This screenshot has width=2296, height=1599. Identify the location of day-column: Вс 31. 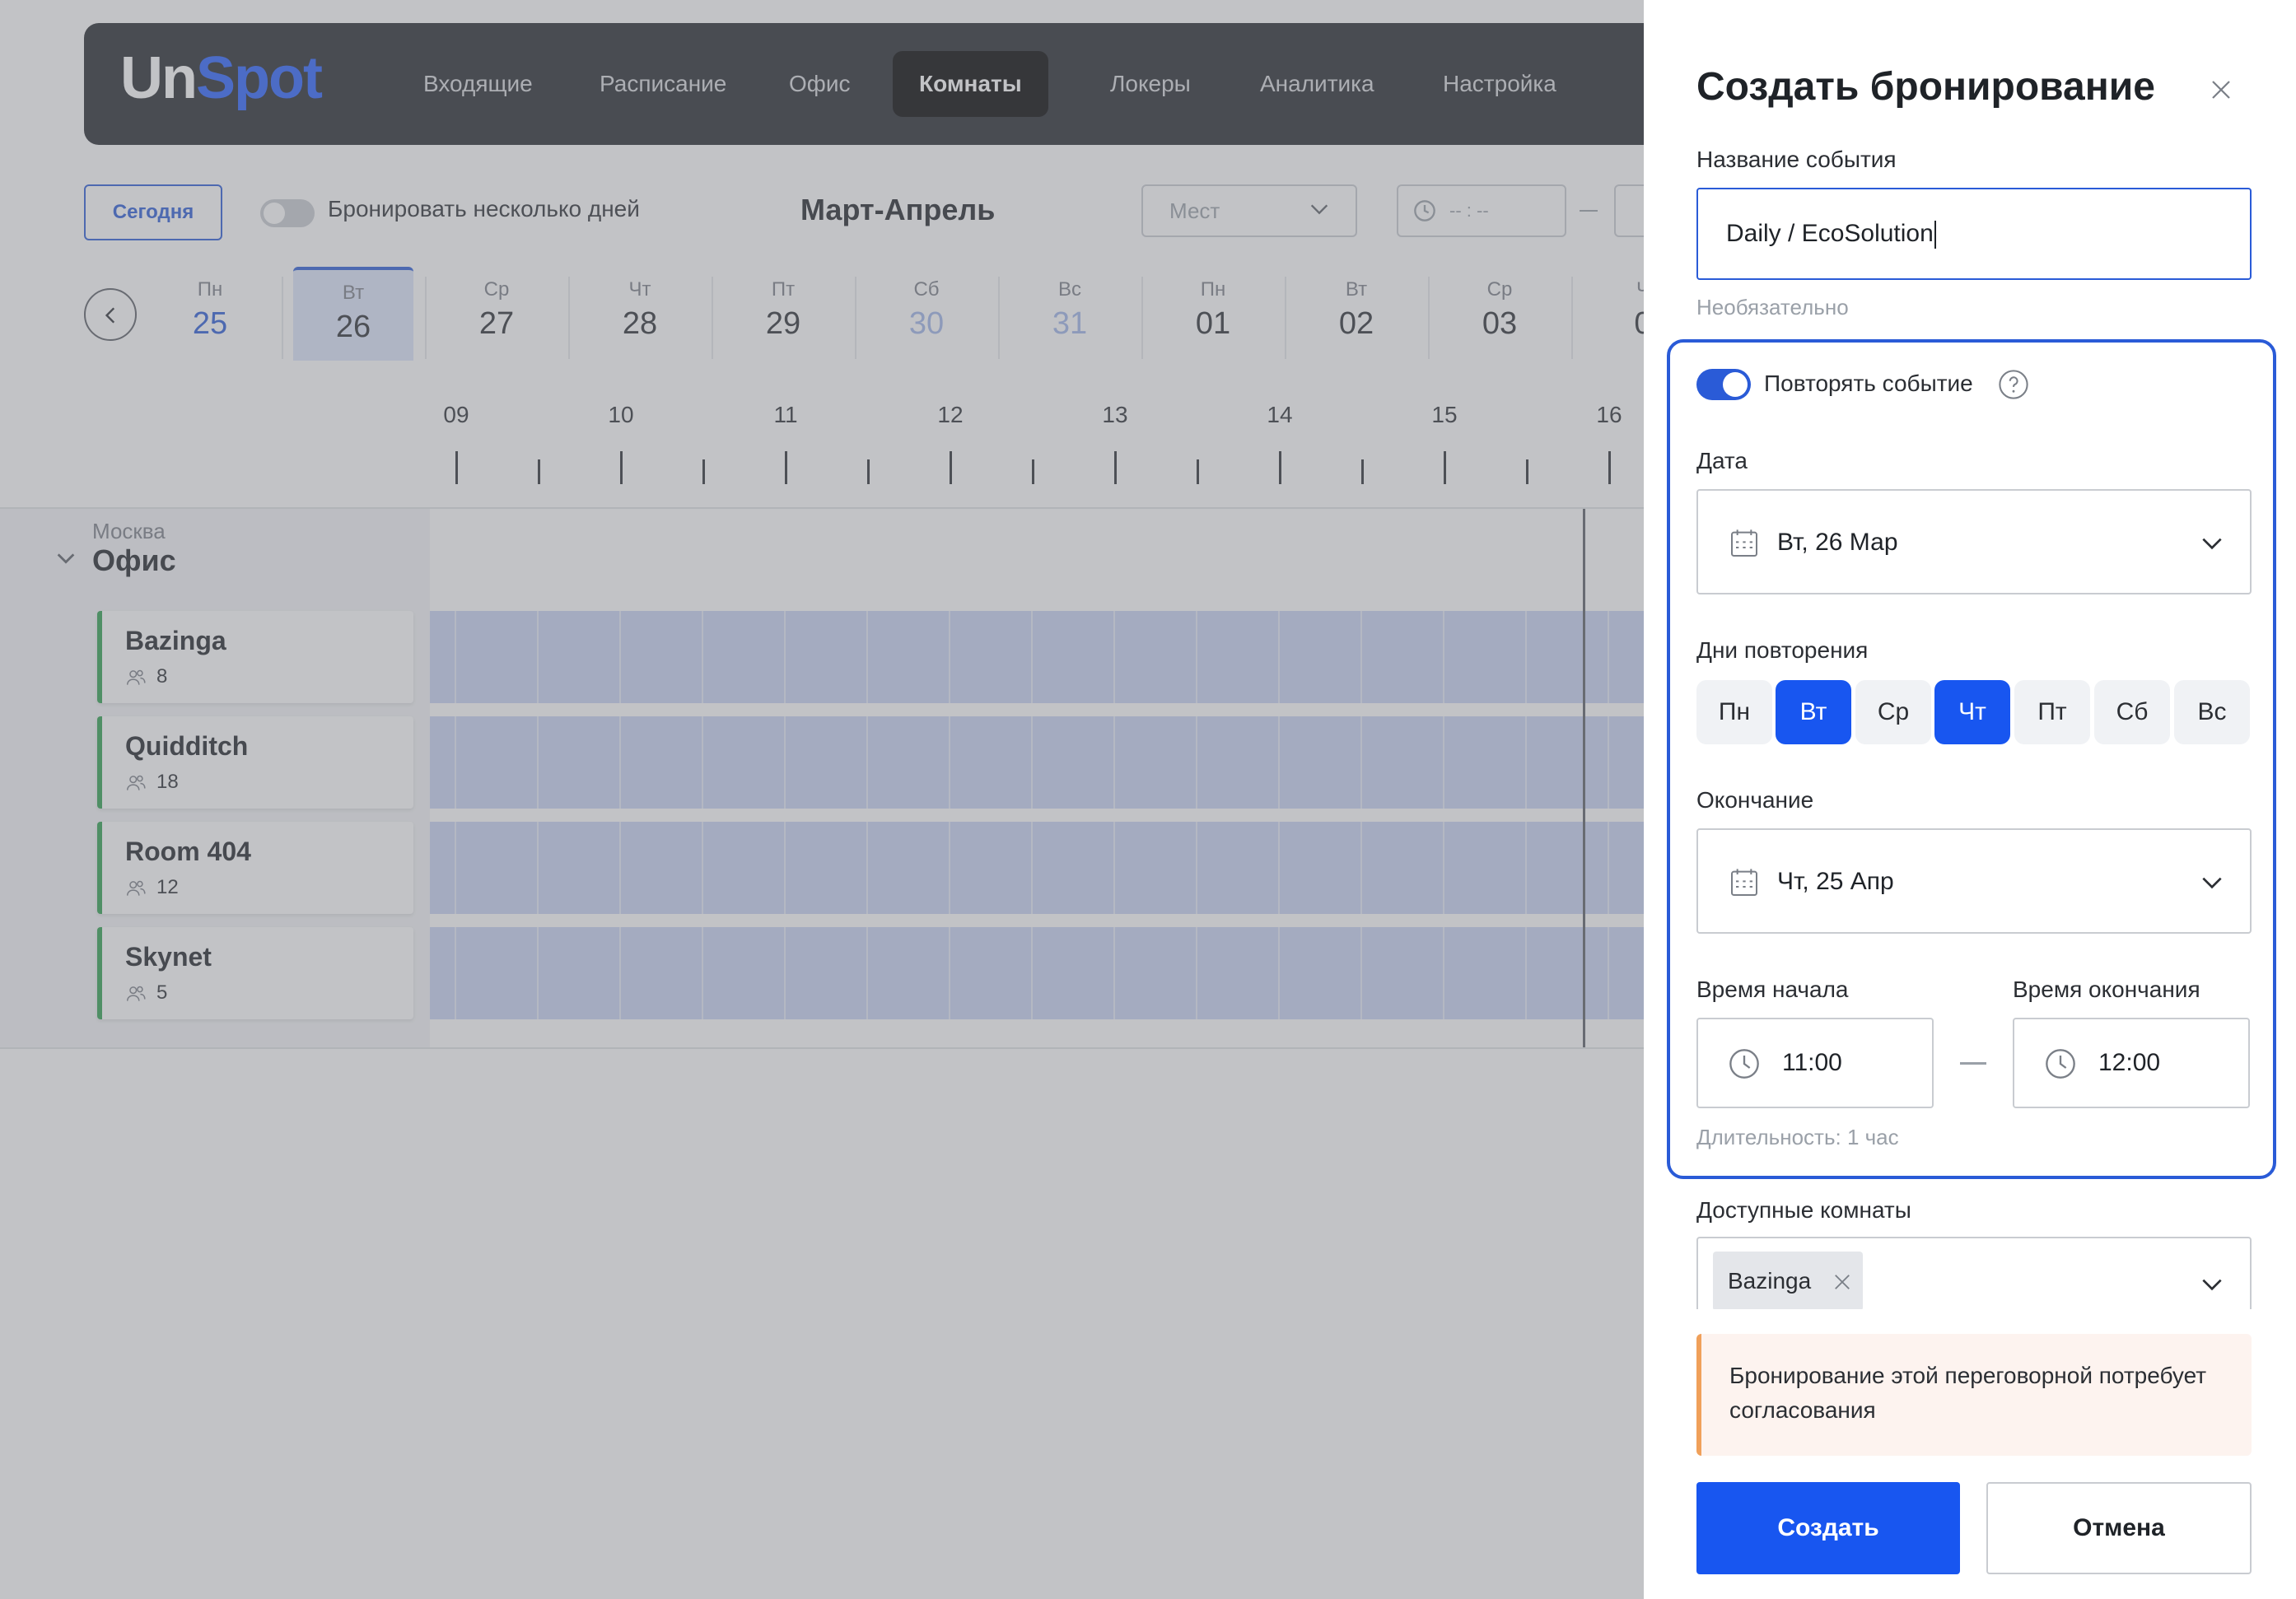
(1070, 314).